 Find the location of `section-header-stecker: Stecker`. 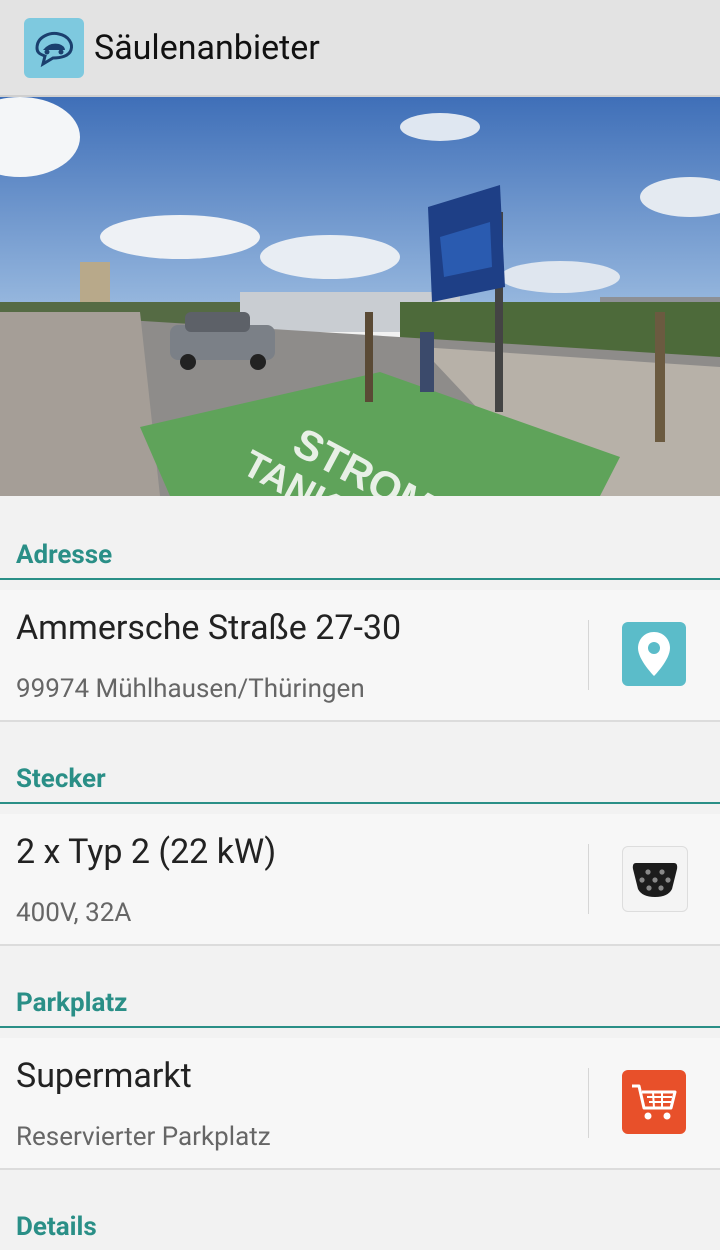

section-header-stecker: Stecker is located at coordinates (360, 784).